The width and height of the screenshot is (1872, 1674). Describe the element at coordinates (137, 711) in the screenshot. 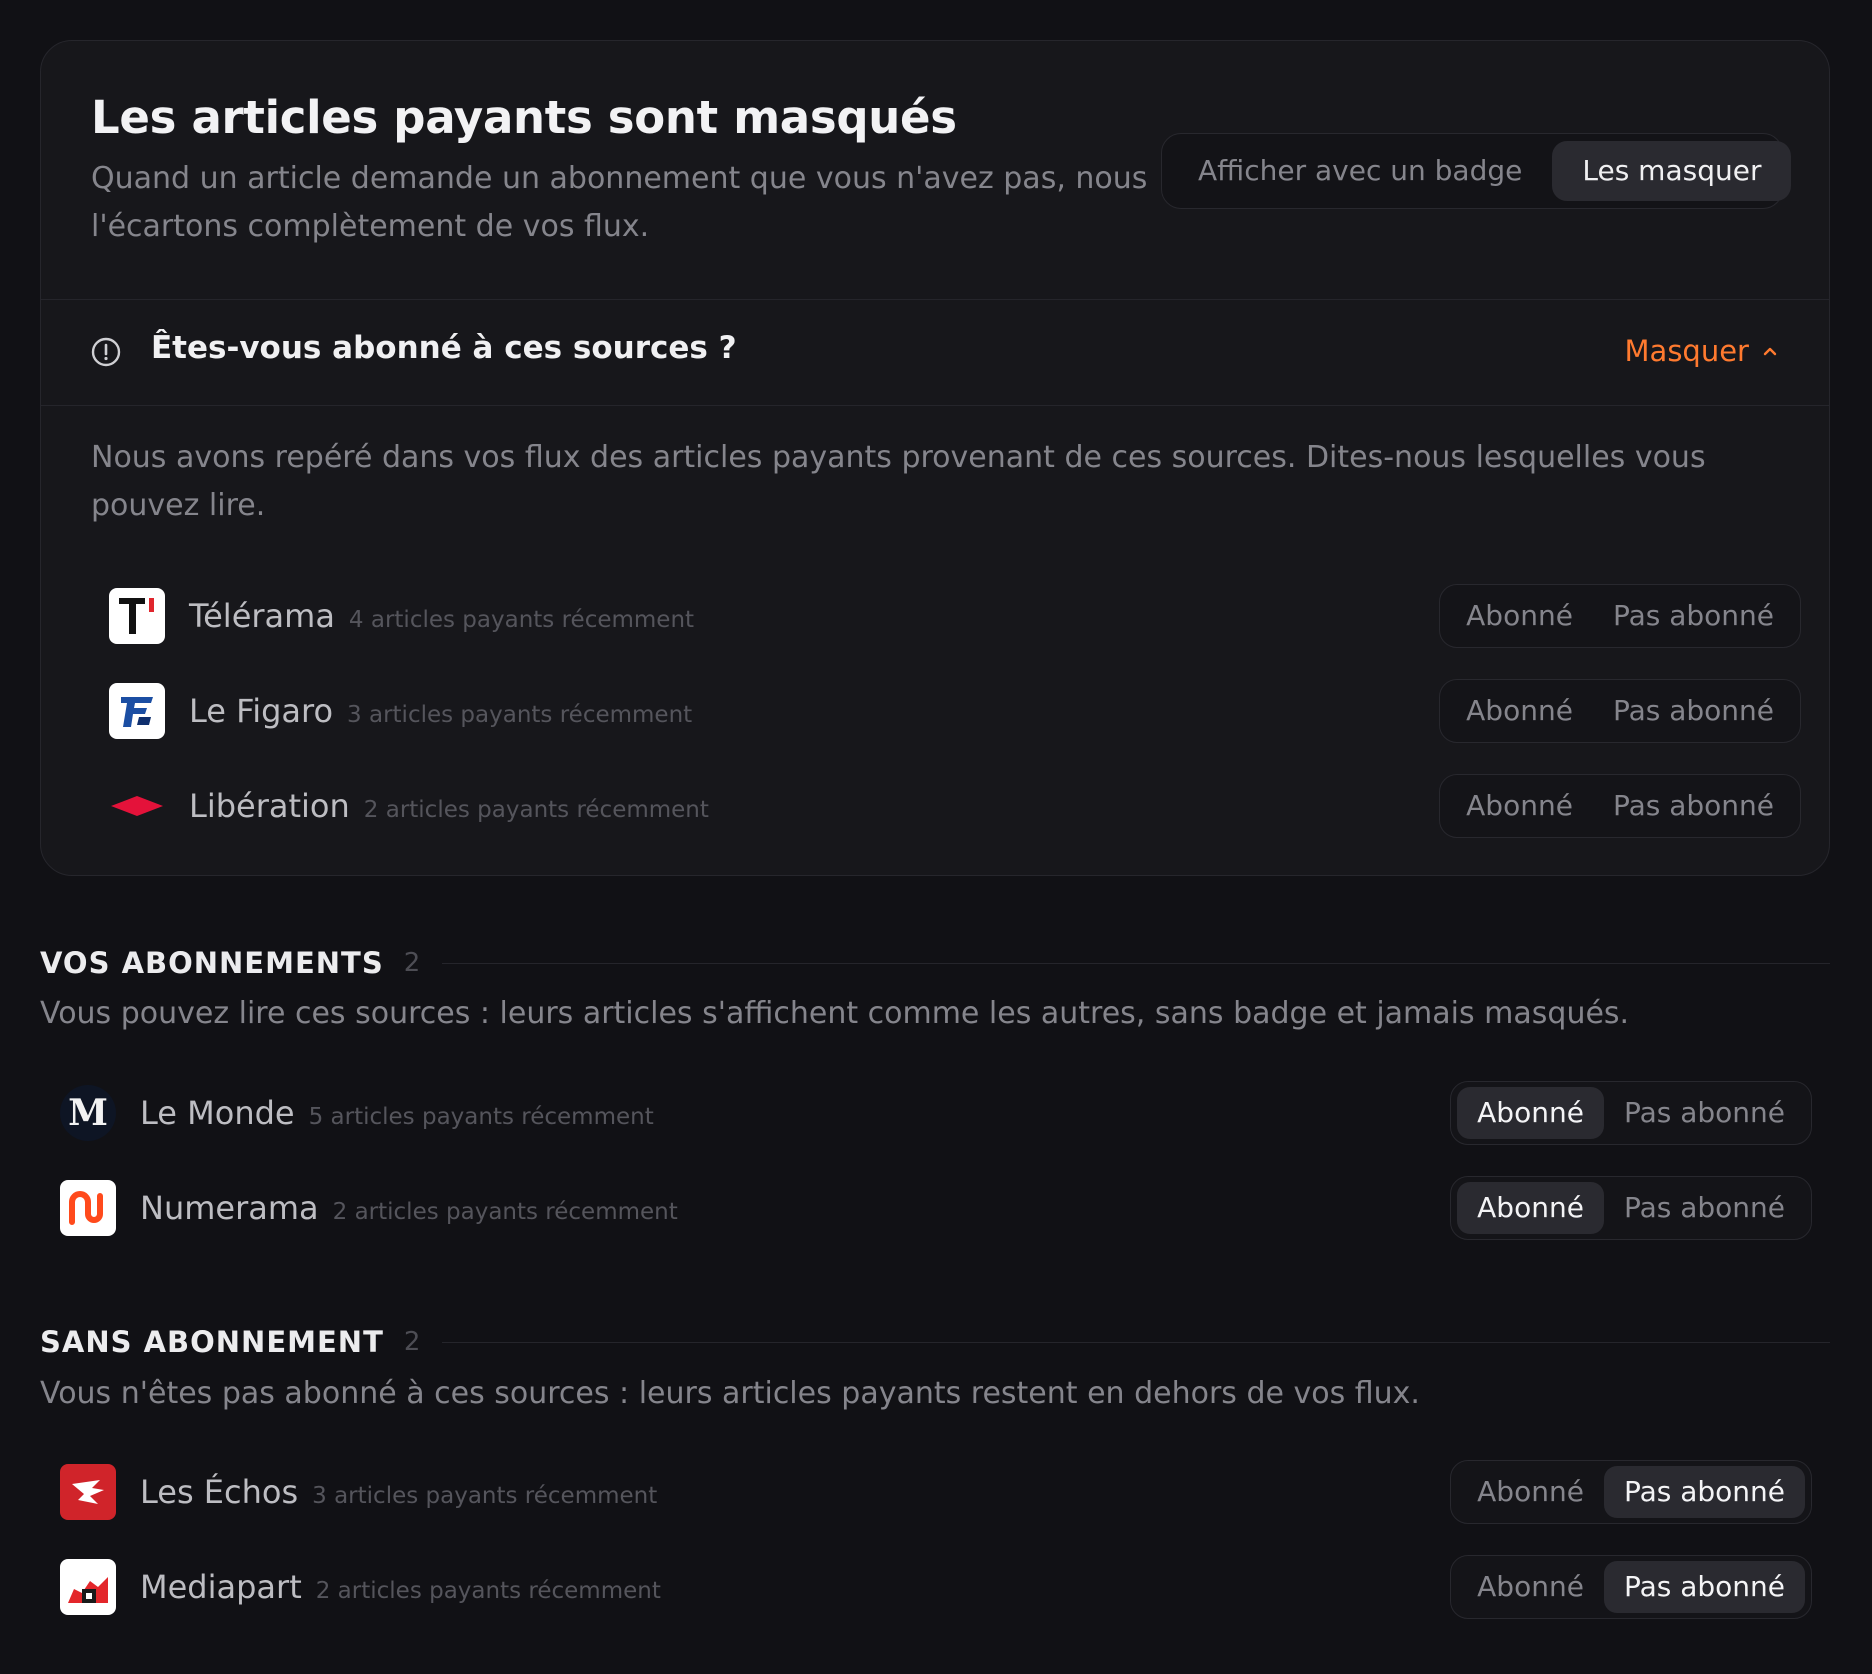

I see `le-figaro-logo` at that location.